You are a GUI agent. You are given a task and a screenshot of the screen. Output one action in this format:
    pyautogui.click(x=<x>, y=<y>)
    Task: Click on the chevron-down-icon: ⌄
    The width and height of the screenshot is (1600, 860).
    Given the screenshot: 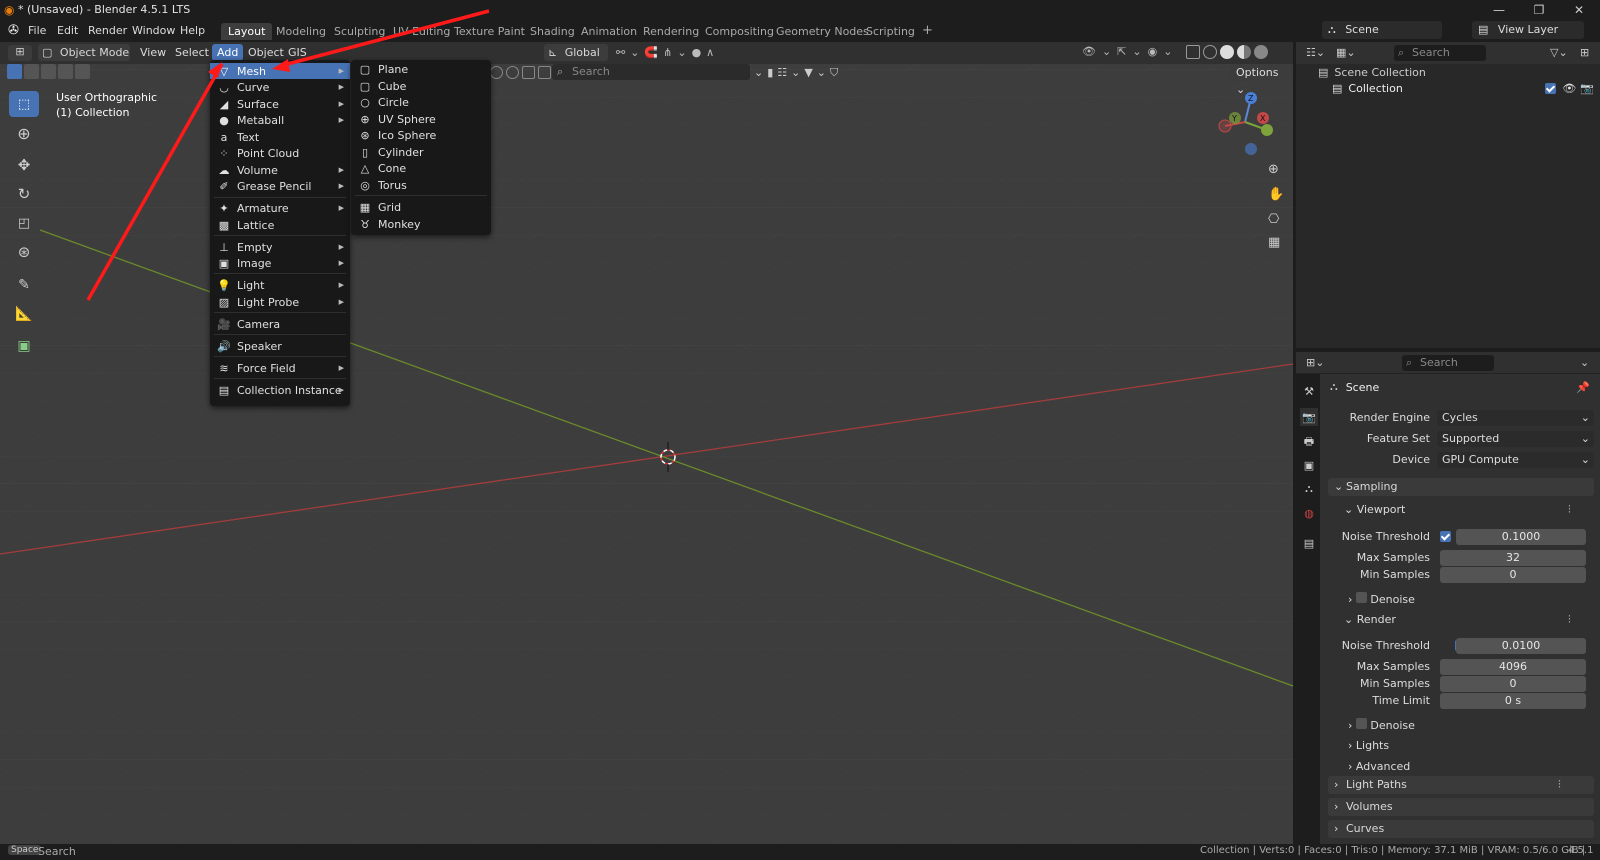 What is the action you would take?
    pyautogui.click(x=1584, y=362)
    